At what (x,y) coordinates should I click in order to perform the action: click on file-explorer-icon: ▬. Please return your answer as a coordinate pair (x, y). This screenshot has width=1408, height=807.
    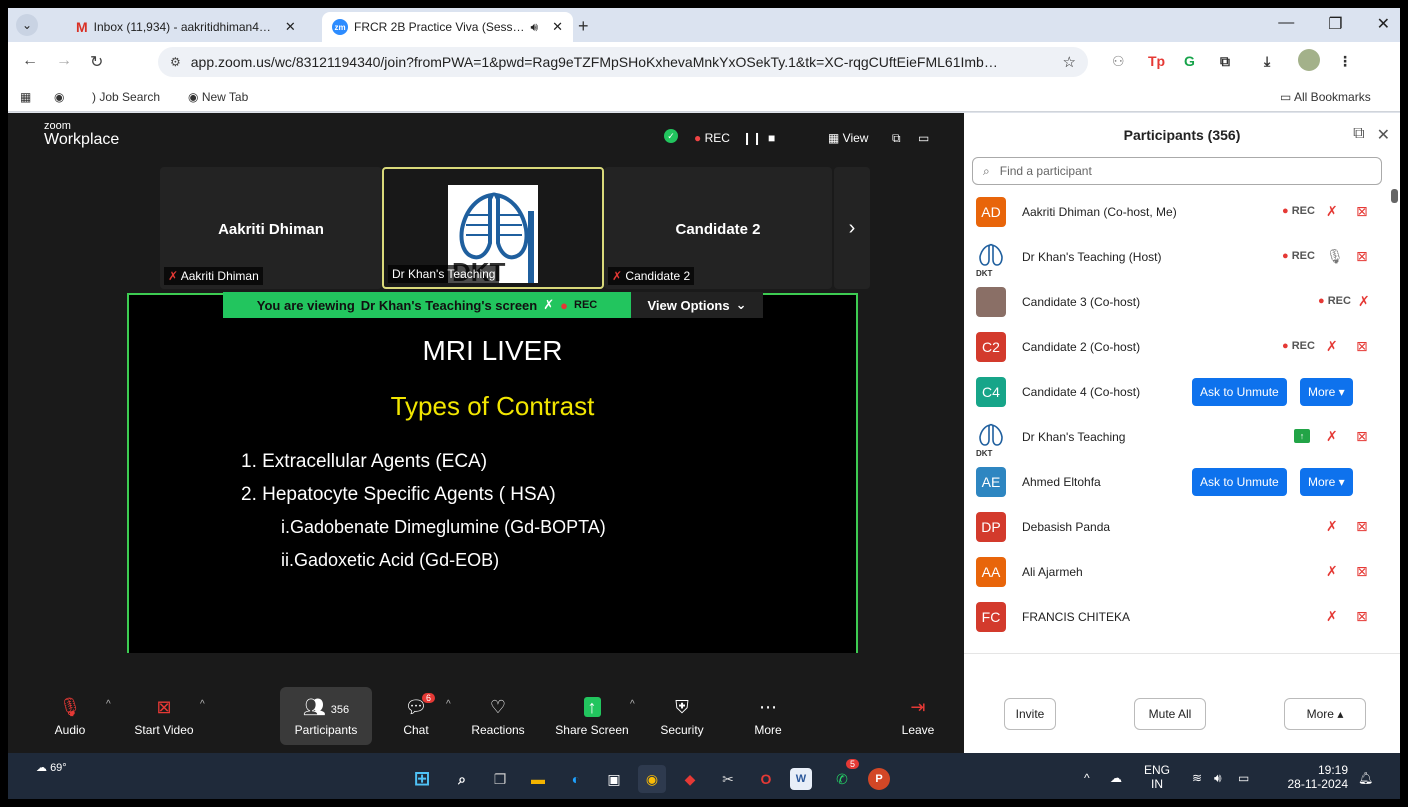
    Looking at the image, I should click on (538, 779).